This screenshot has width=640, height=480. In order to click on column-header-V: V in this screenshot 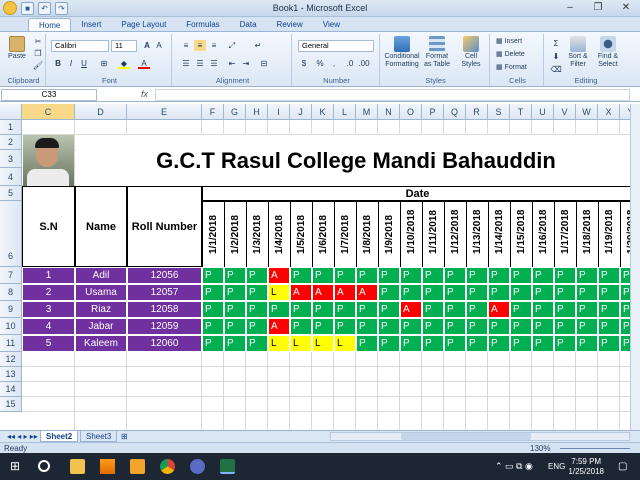, I will do `click(565, 112)`.